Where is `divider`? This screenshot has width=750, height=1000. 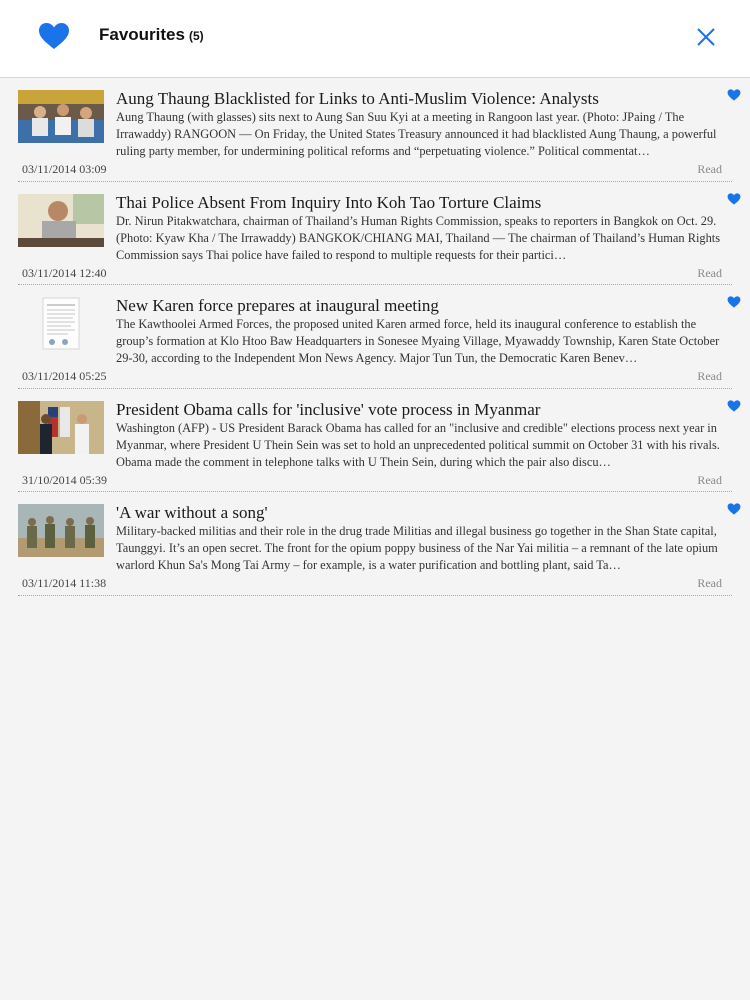 divider is located at coordinates (375, 595).